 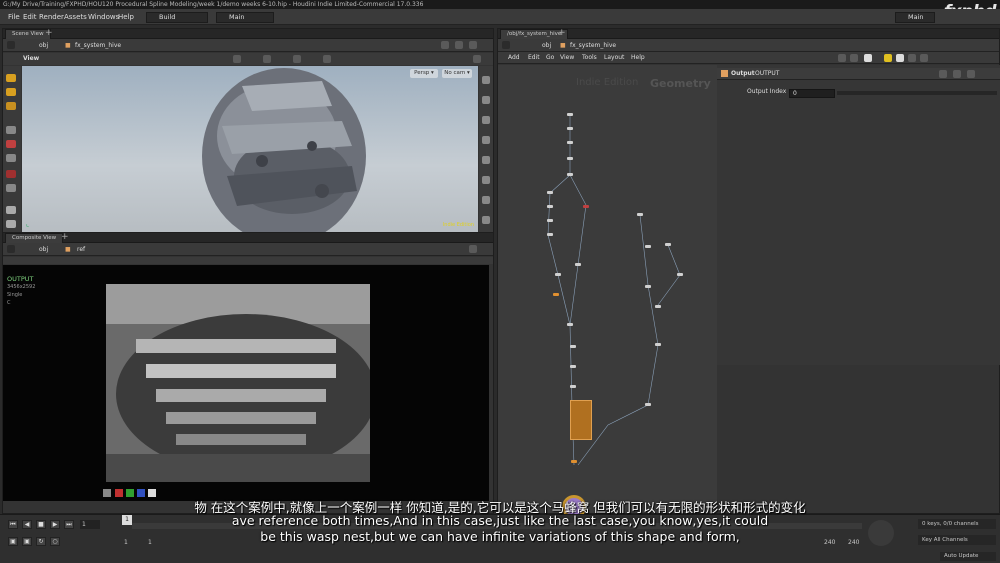 What do you see at coordinates (638, 57) in the screenshot?
I see `network-menu-help: Help` at bounding box center [638, 57].